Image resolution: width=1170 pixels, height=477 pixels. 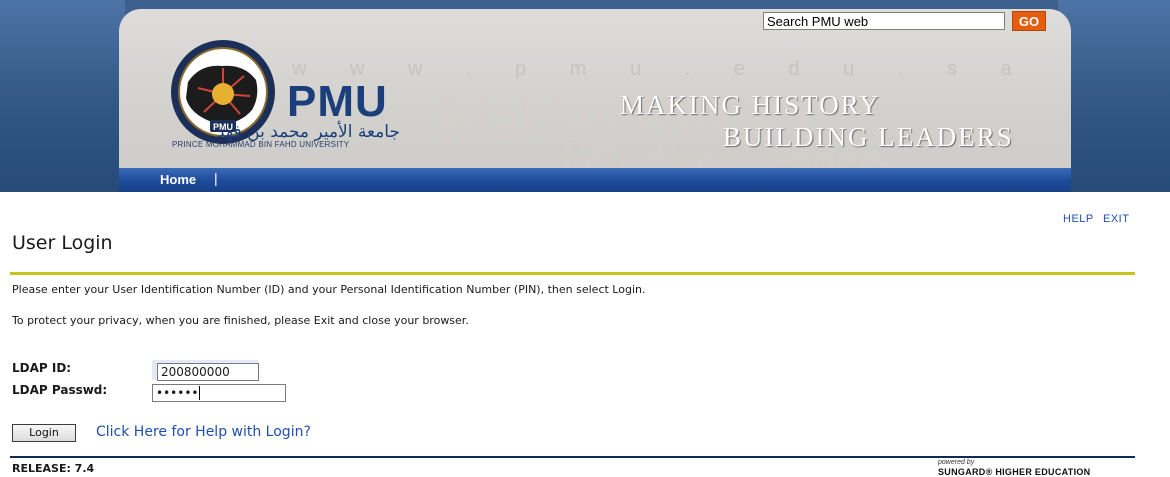 I want to click on nav-bar, so click(x=595, y=180).